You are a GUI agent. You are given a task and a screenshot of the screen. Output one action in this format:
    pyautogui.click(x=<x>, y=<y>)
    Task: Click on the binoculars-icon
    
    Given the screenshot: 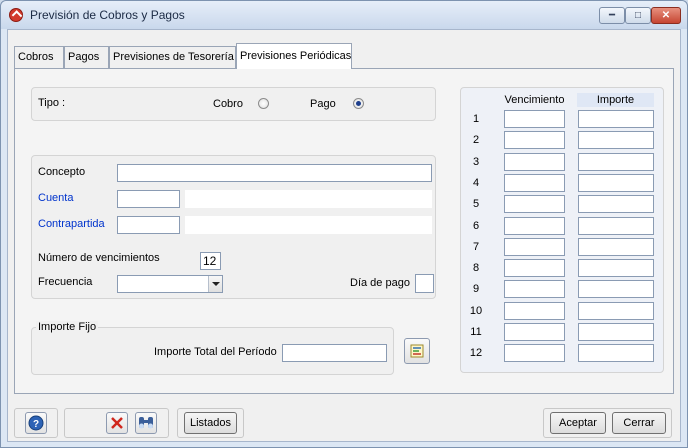 What is the action you would take?
    pyautogui.click(x=146, y=423)
    